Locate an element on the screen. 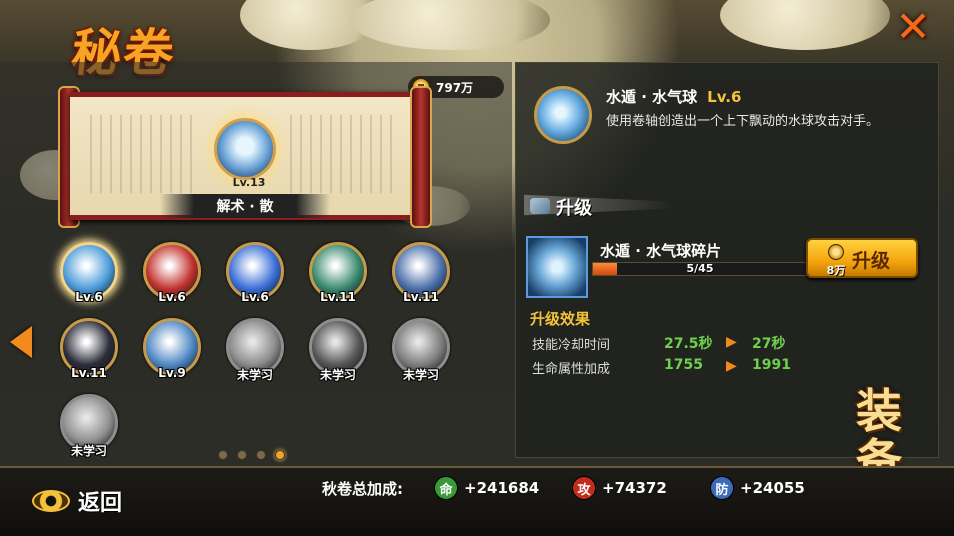 The image size is (954, 536). upgrade-effects-title: 升级效果 is located at coordinates (560, 319).